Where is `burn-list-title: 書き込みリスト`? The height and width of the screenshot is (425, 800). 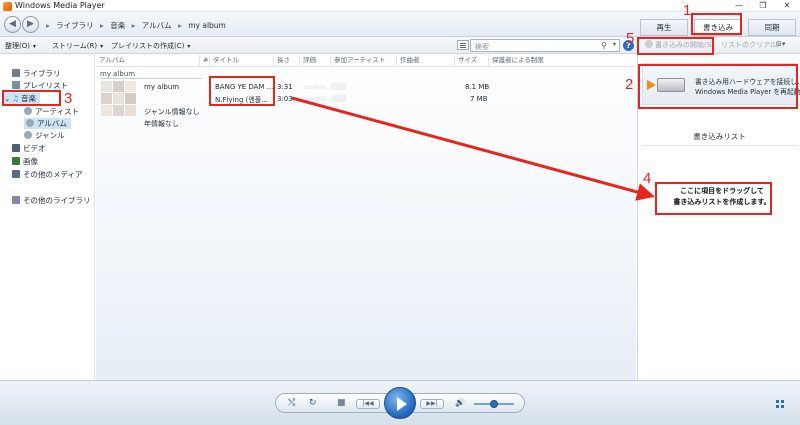
burn-list-title: 書き込みリスト is located at coordinates (719, 136).